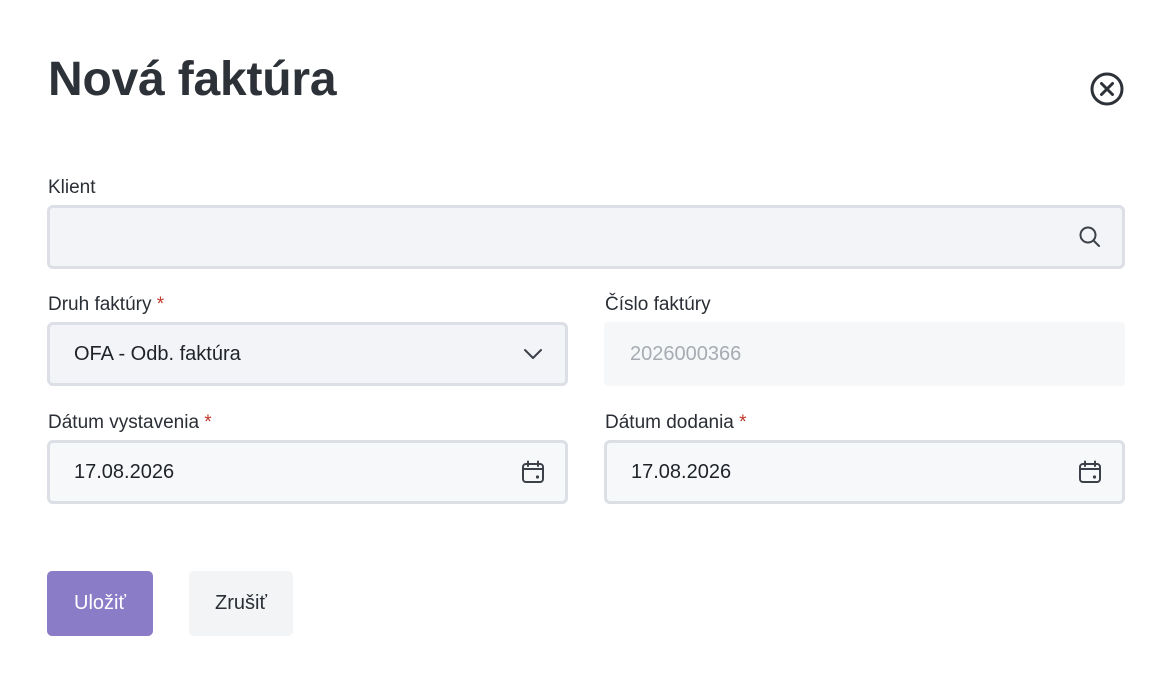 This screenshot has width=1173, height=685. Describe the element at coordinates (192, 79) in the screenshot. I see `dialog-title: Nová faktúra` at that location.